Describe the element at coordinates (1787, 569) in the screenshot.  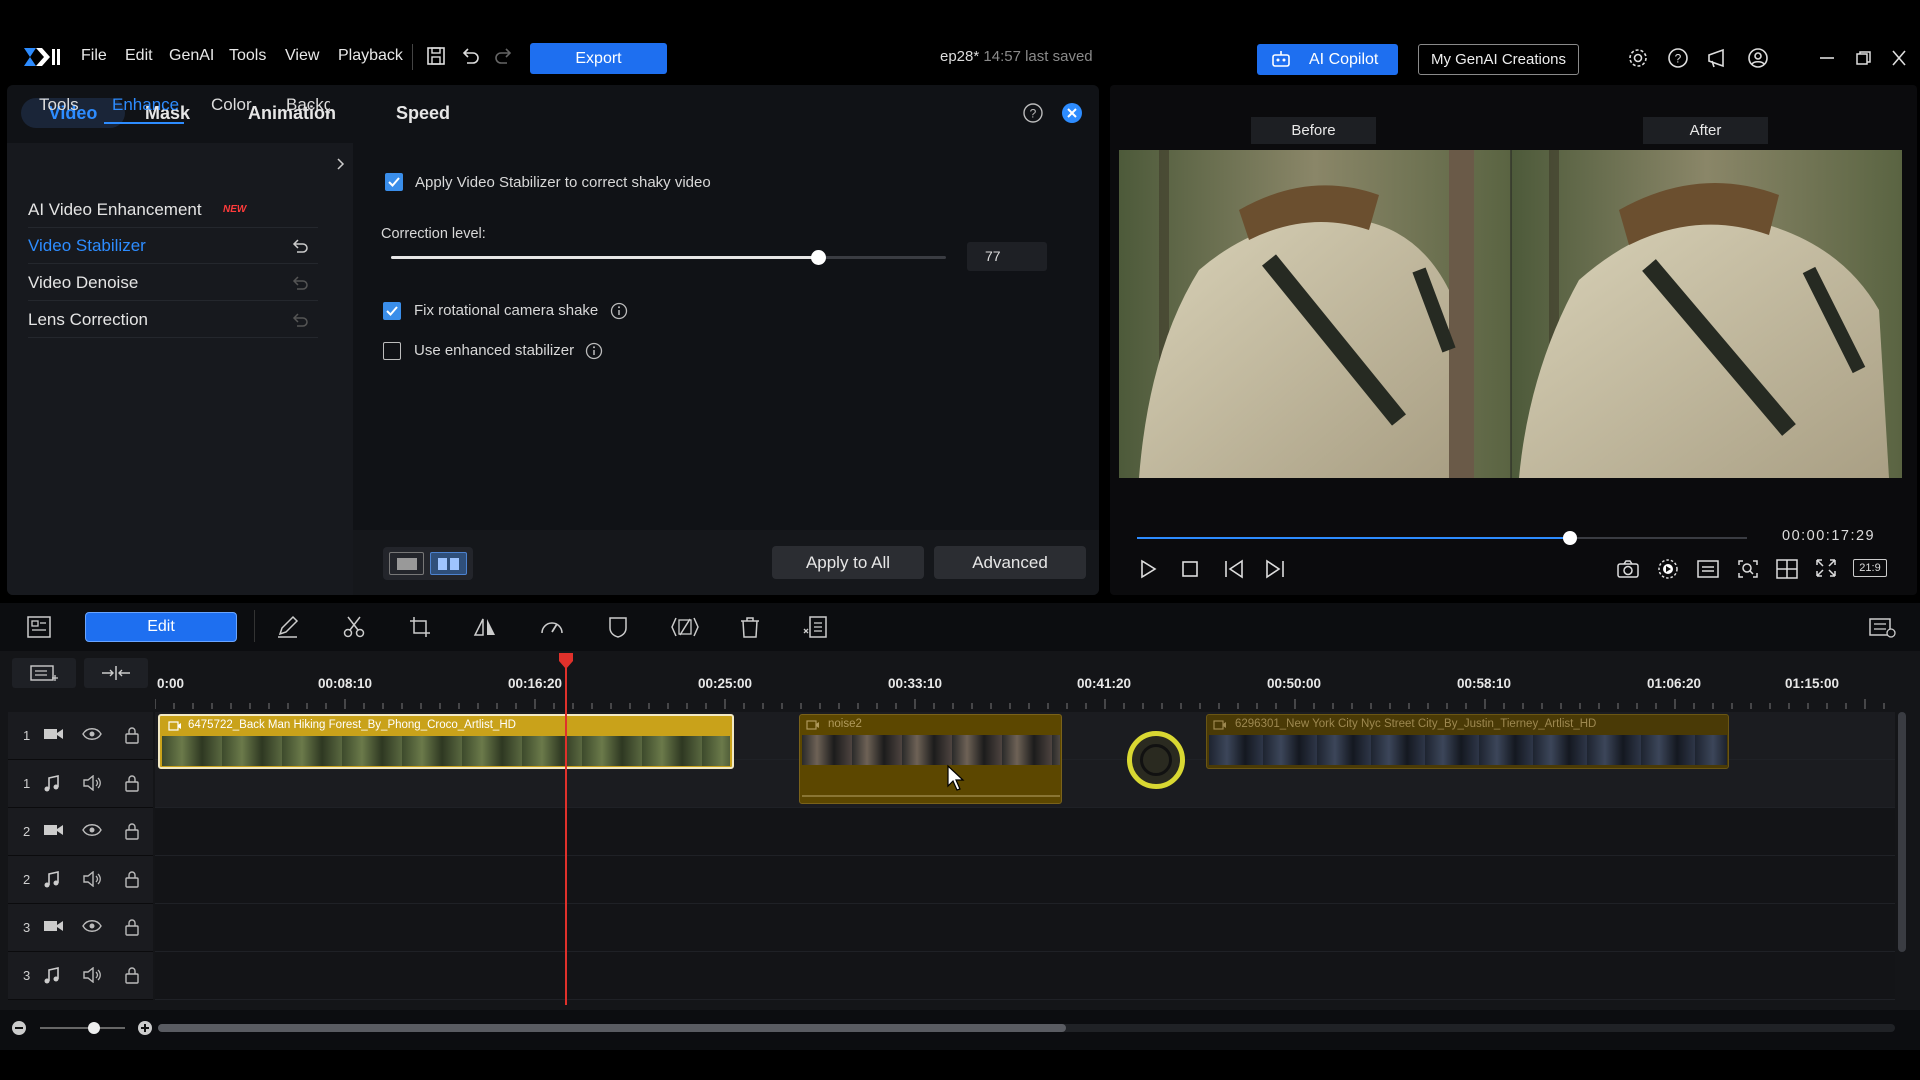
I see `split-preview-icon` at that location.